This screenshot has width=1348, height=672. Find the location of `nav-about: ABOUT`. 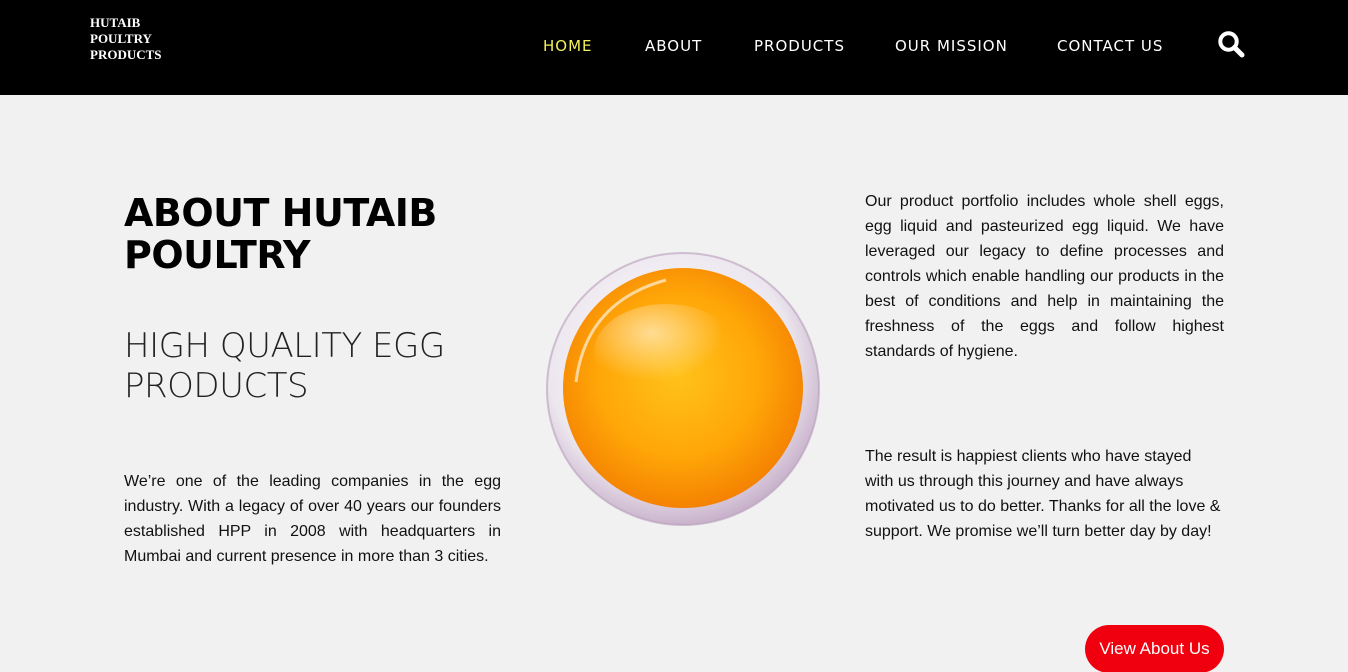

nav-about: ABOUT is located at coordinates (673, 46).